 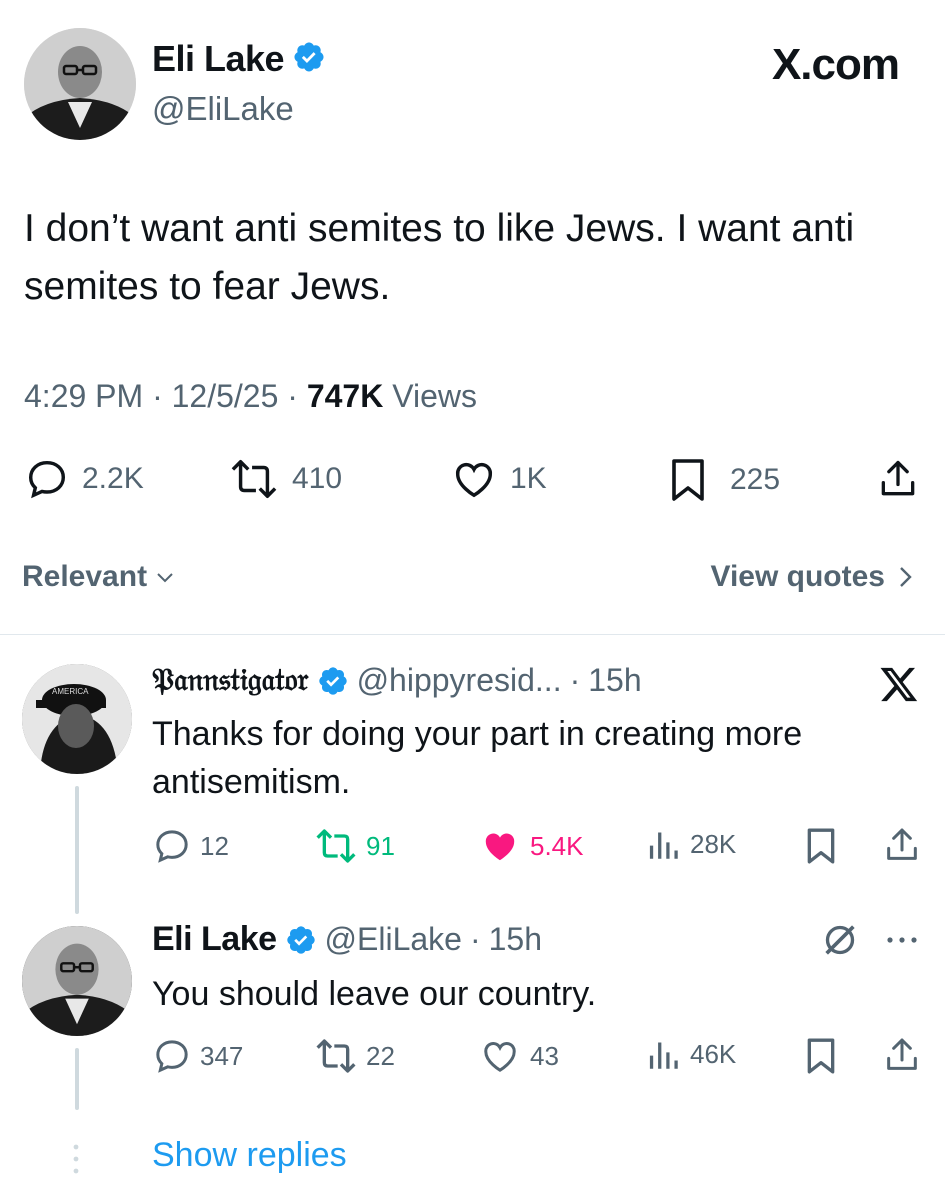 I want to click on sort-relevant-dropdown: Relevant, so click(x=99, y=577).